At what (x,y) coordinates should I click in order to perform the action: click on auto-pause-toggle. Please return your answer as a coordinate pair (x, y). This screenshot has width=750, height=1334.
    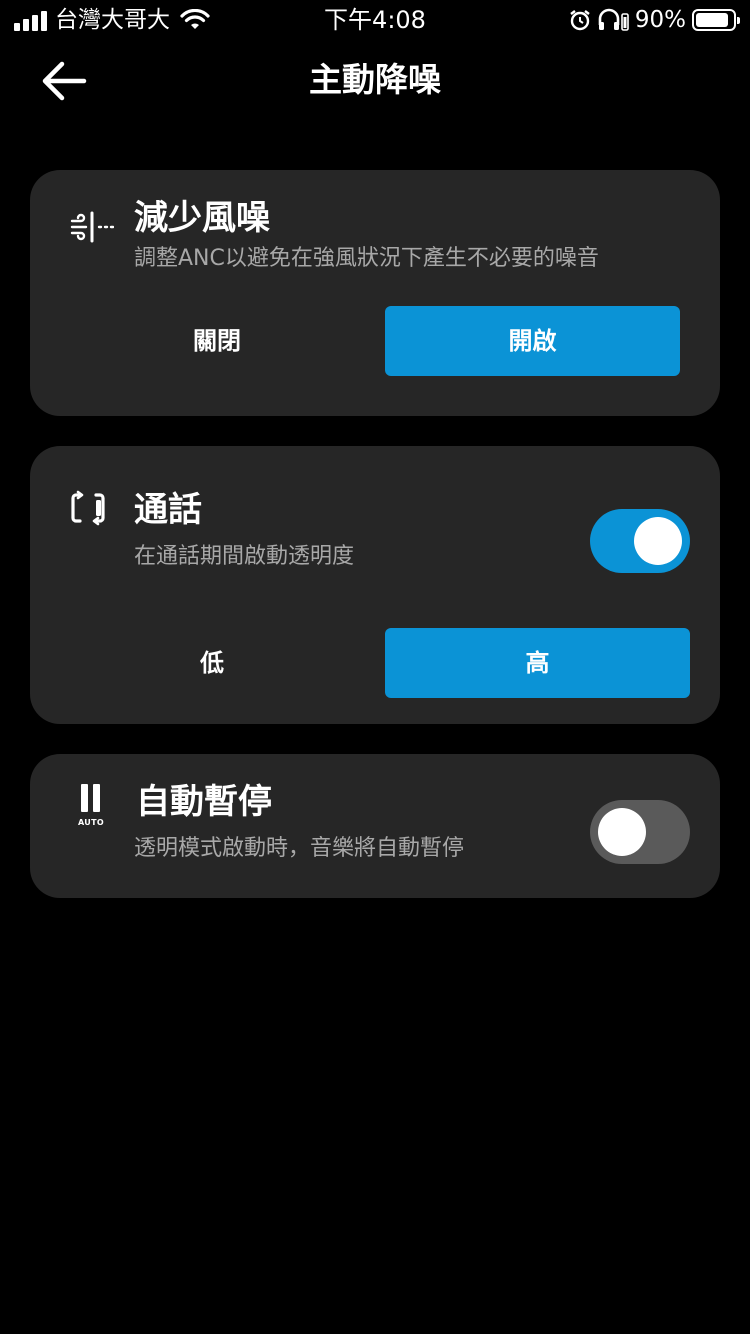
    Looking at the image, I should click on (640, 832).